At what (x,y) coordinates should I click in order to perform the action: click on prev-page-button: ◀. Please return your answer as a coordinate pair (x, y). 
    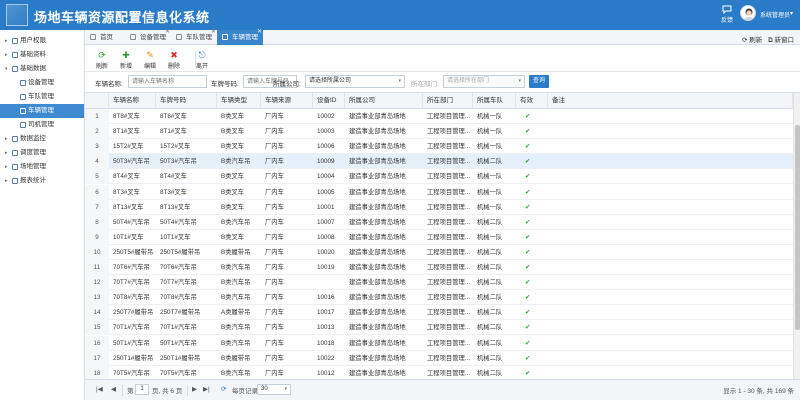
    Looking at the image, I should click on (113, 389).